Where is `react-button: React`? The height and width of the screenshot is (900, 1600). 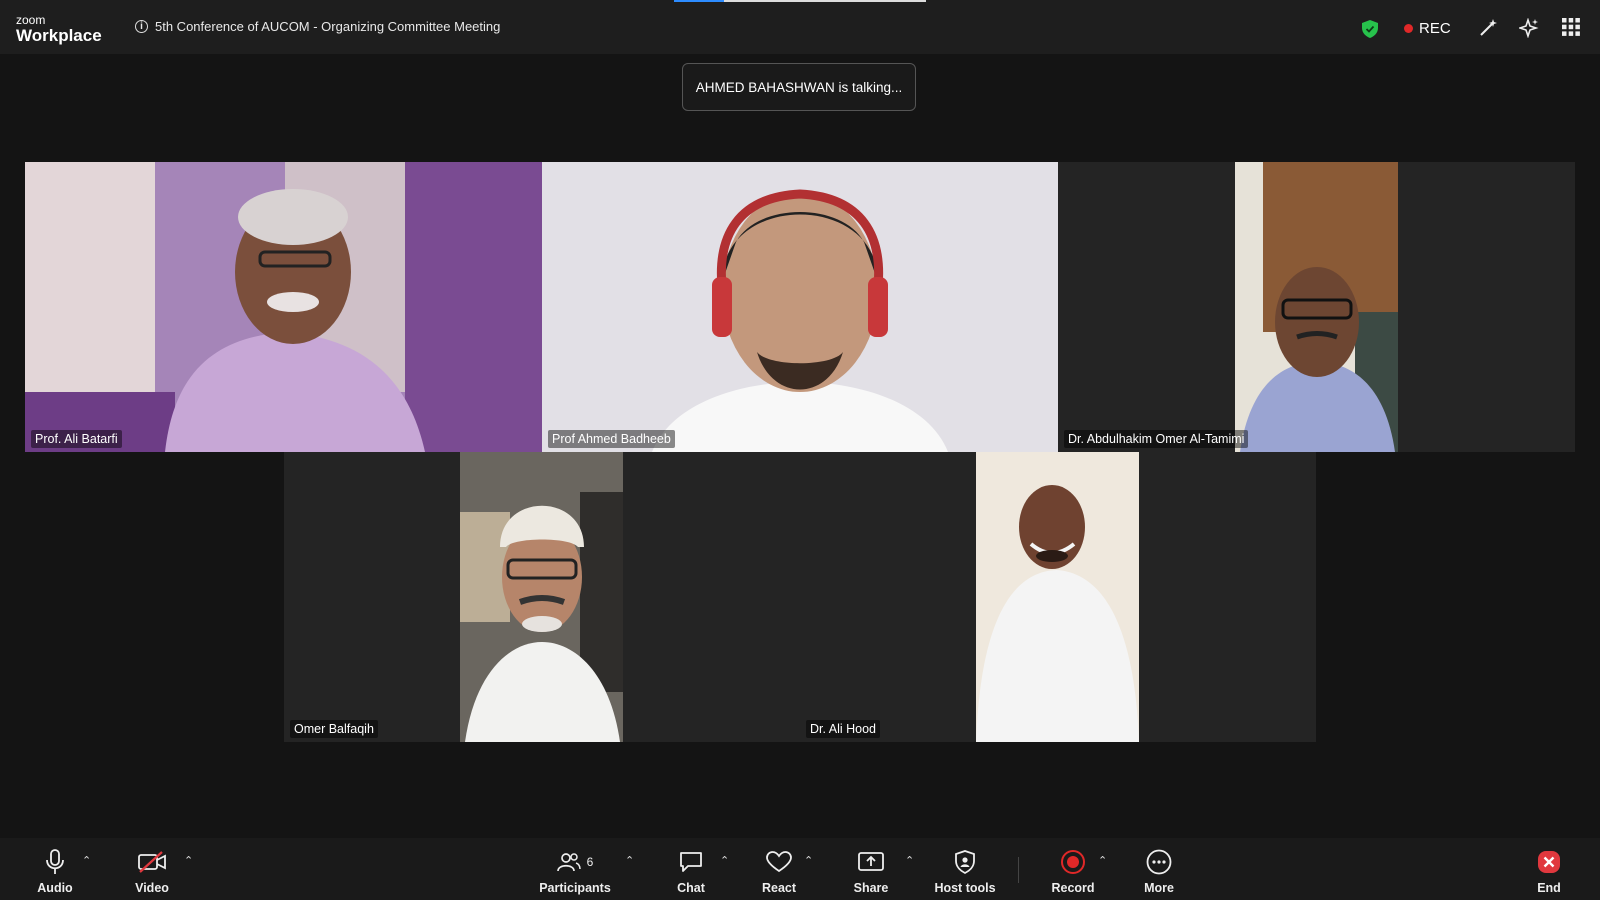
react-button: React is located at coordinates (779, 869).